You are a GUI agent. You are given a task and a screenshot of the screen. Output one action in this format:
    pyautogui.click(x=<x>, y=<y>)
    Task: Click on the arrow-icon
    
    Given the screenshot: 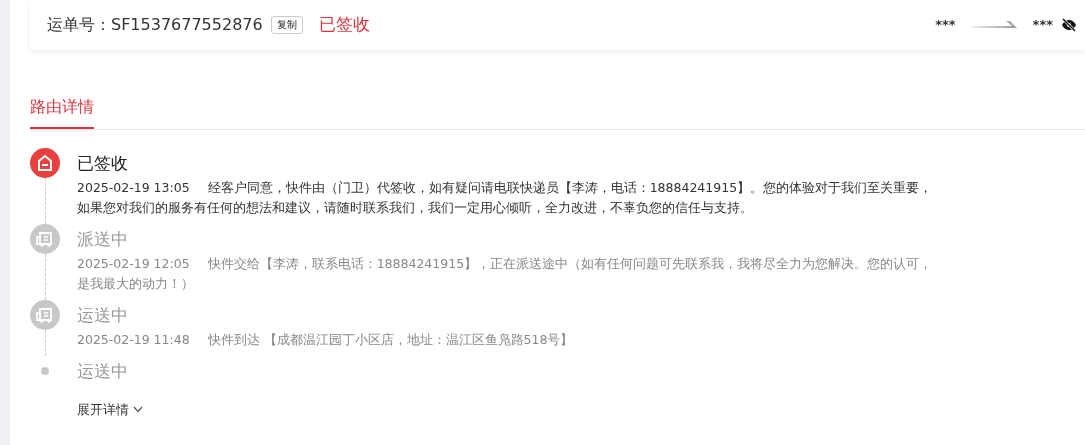 What is the action you would take?
    pyautogui.click(x=994, y=25)
    